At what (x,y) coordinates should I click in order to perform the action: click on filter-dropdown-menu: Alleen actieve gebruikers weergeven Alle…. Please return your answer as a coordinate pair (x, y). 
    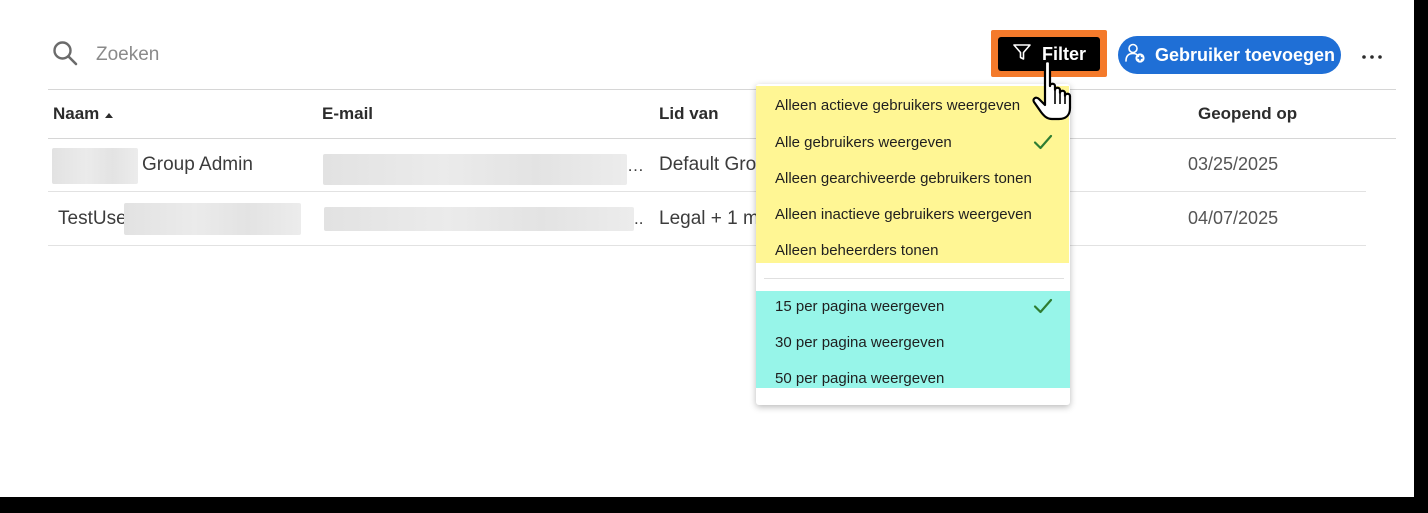
    Looking at the image, I should click on (913, 244).